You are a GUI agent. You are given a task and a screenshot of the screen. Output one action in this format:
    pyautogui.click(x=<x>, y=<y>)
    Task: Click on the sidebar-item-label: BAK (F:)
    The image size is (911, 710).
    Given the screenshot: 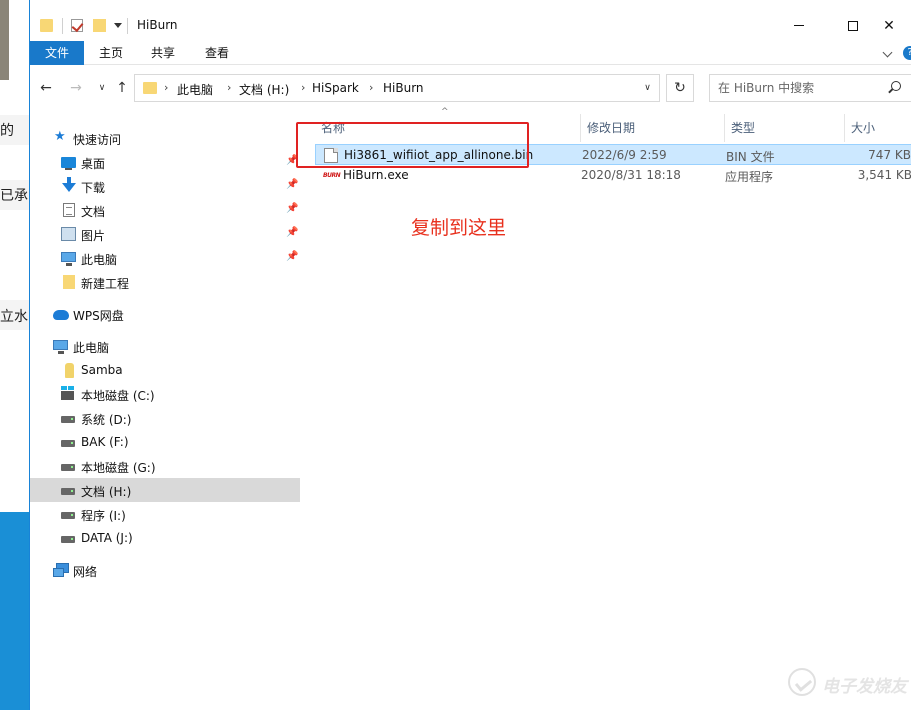 What is the action you would take?
    pyautogui.click(x=105, y=442)
    